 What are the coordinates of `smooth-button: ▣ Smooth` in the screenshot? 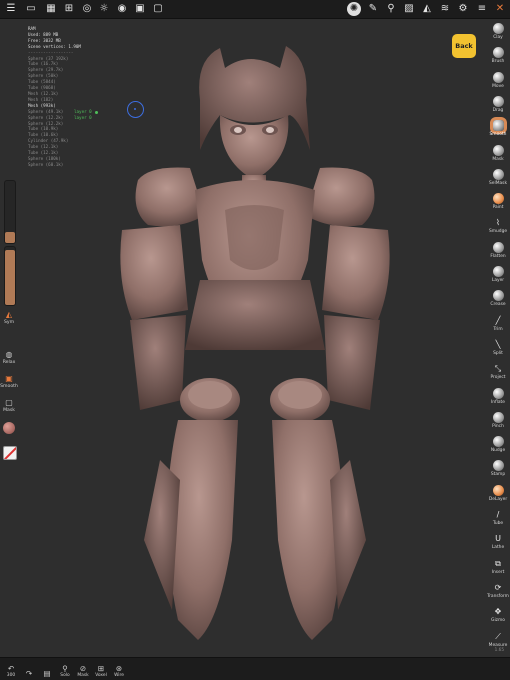 It's located at (9, 381).